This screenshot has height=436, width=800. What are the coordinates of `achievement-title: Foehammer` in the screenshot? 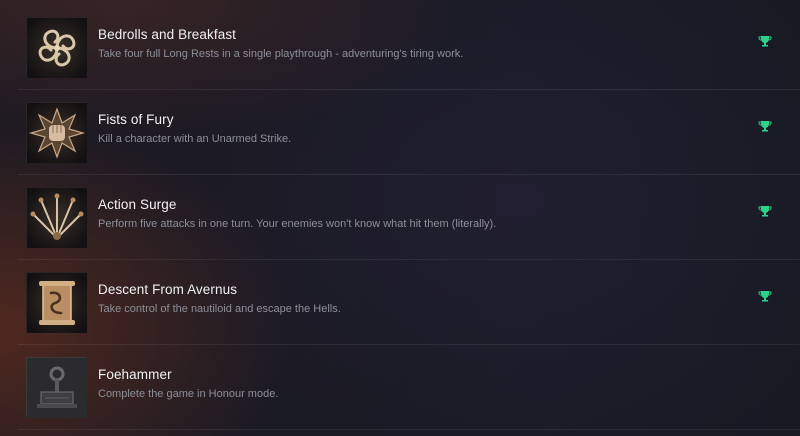 It's located at (135, 374).